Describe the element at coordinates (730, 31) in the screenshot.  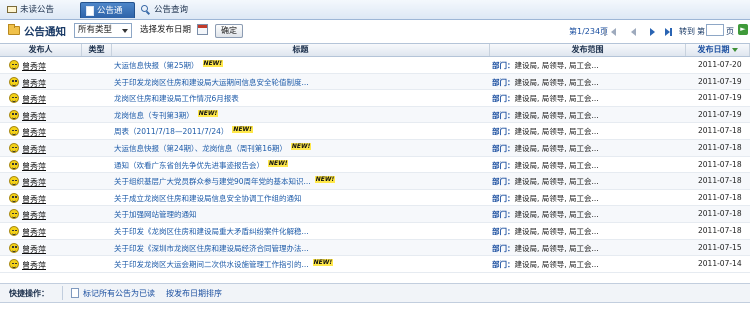
I see `page-suffix: 页` at that location.